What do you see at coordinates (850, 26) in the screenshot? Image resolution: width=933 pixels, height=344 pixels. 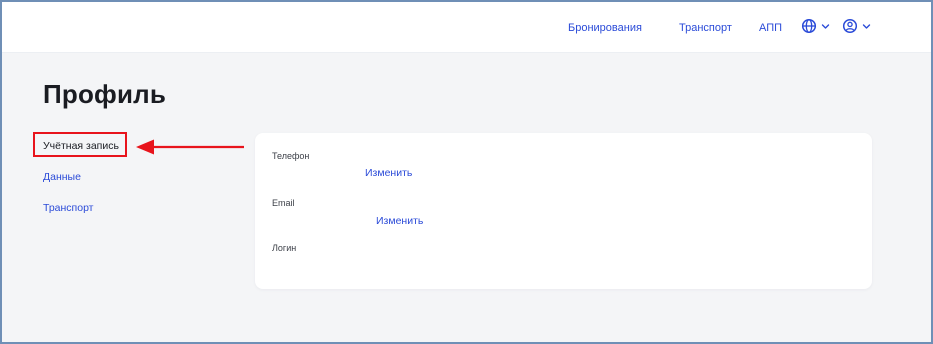 I see `user-circle-icon` at bounding box center [850, 26].